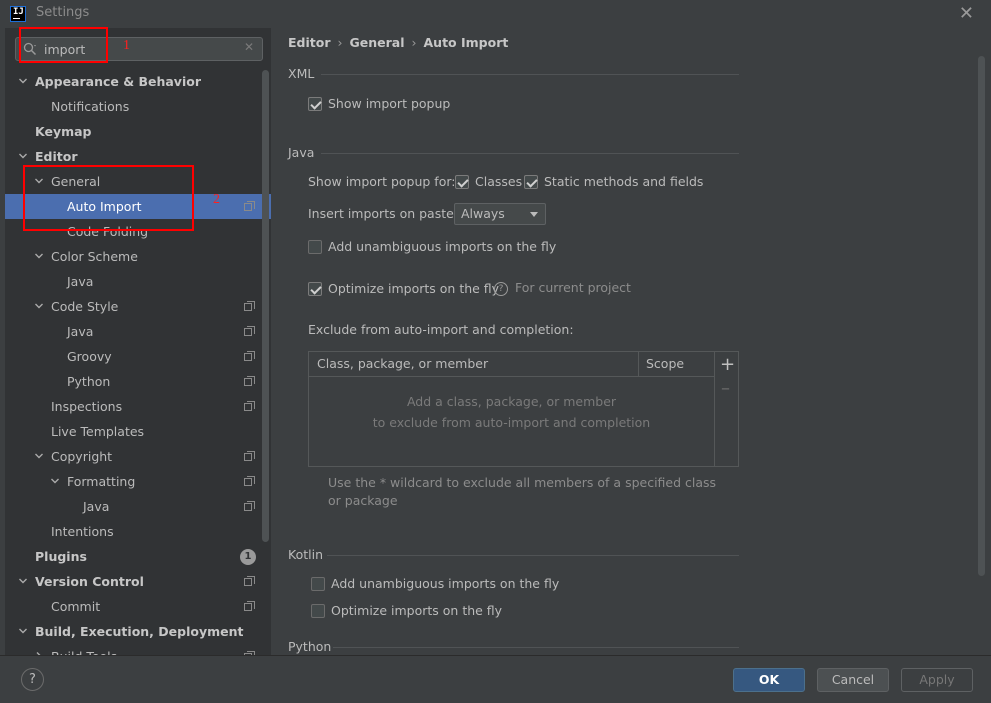  Describe the element at coordinates (382, 181) in the screenshot. I see `show-popup-for-label: Show import popup for:` at that location.